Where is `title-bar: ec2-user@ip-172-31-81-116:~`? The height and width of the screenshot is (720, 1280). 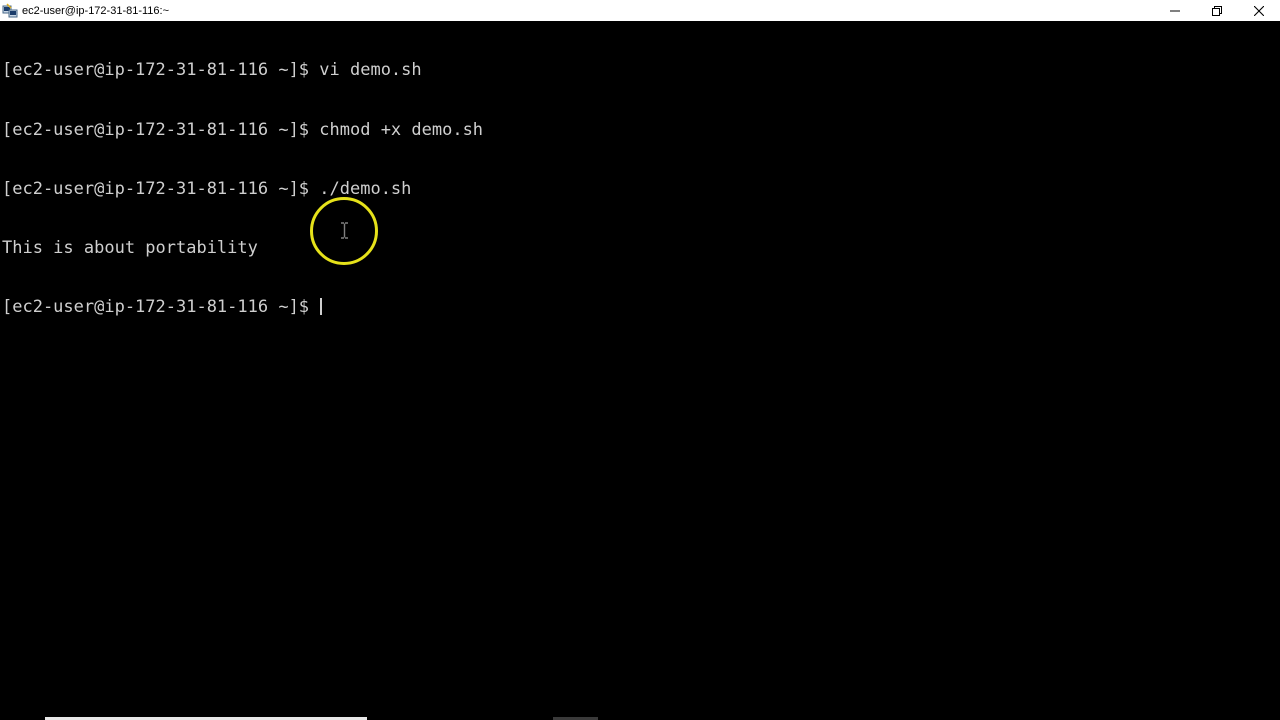
title-bar: ec2-user@ip-172-31-81-116:~ is located at coordinates (640, 10).